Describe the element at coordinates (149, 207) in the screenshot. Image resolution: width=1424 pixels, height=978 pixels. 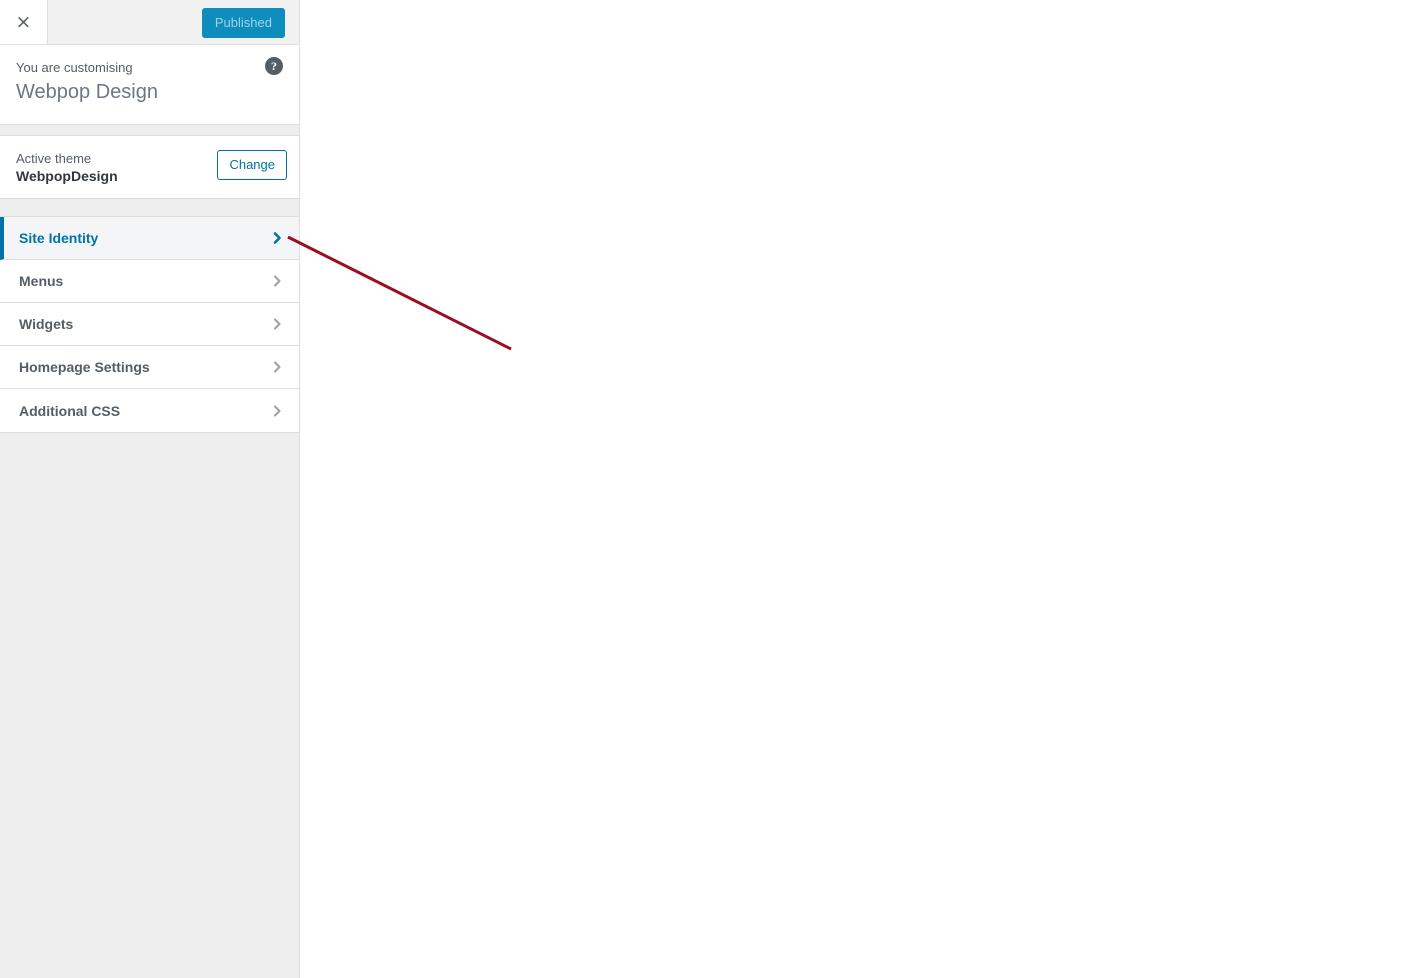
I see `panel-separator-middle` at that location.